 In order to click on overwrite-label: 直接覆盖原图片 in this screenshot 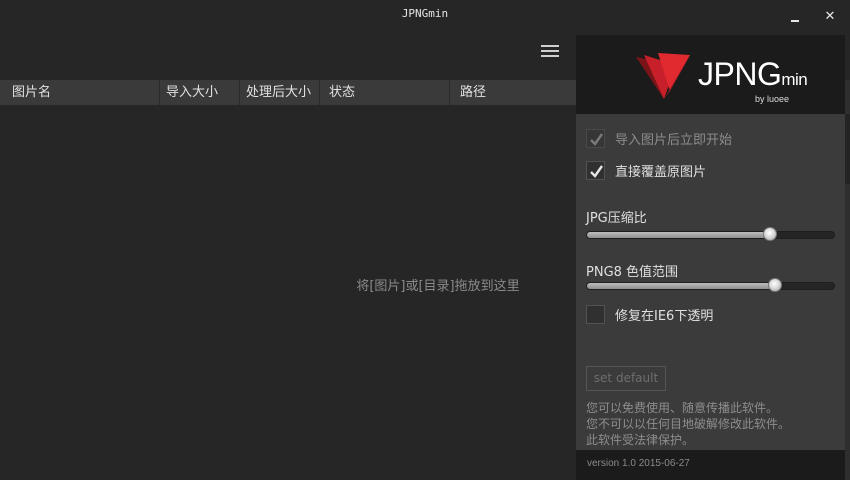, I will do `click(661, 172)`.